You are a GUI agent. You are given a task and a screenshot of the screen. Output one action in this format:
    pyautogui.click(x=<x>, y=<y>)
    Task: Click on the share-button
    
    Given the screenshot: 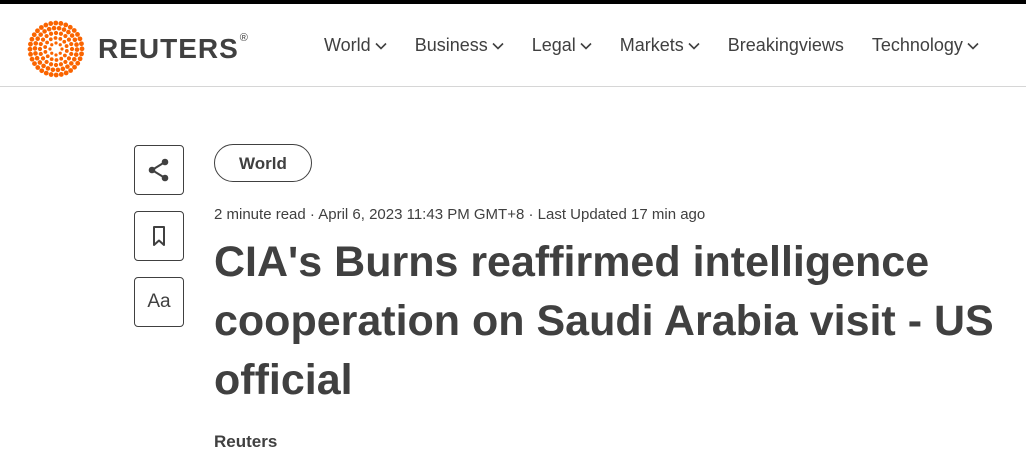 What is the action you would take?
    pyautogui.click(x=159, y=170)
    